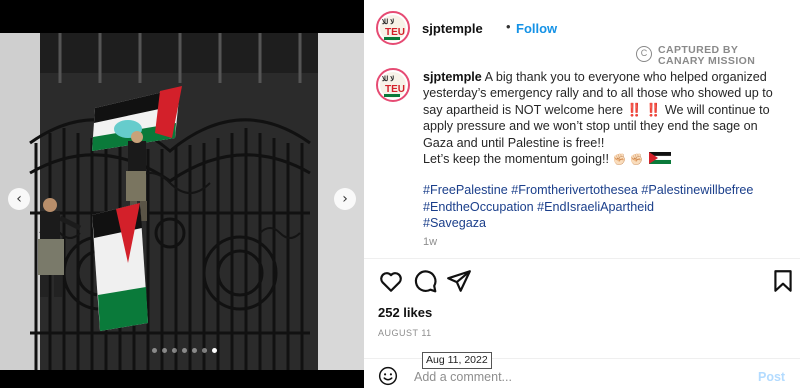  What do you see at coordinates (120, 267) in the screenshot?
I see `lower-flag` at bounding box center [120, 267].